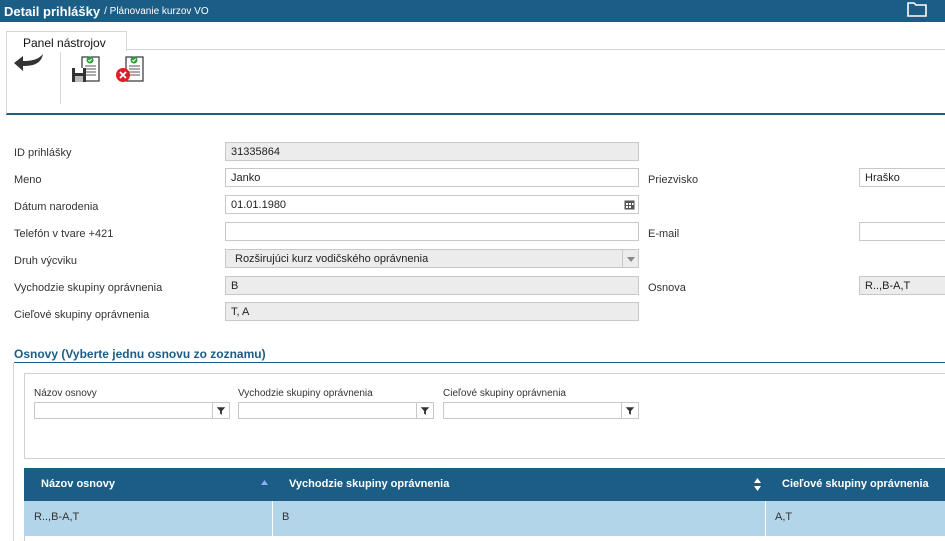 This screenshot has height=541, width=945. Describe the element at coordinates (57, 517) in the screenshot. I see `cell-nazov: R..,B-A,T` at that location.